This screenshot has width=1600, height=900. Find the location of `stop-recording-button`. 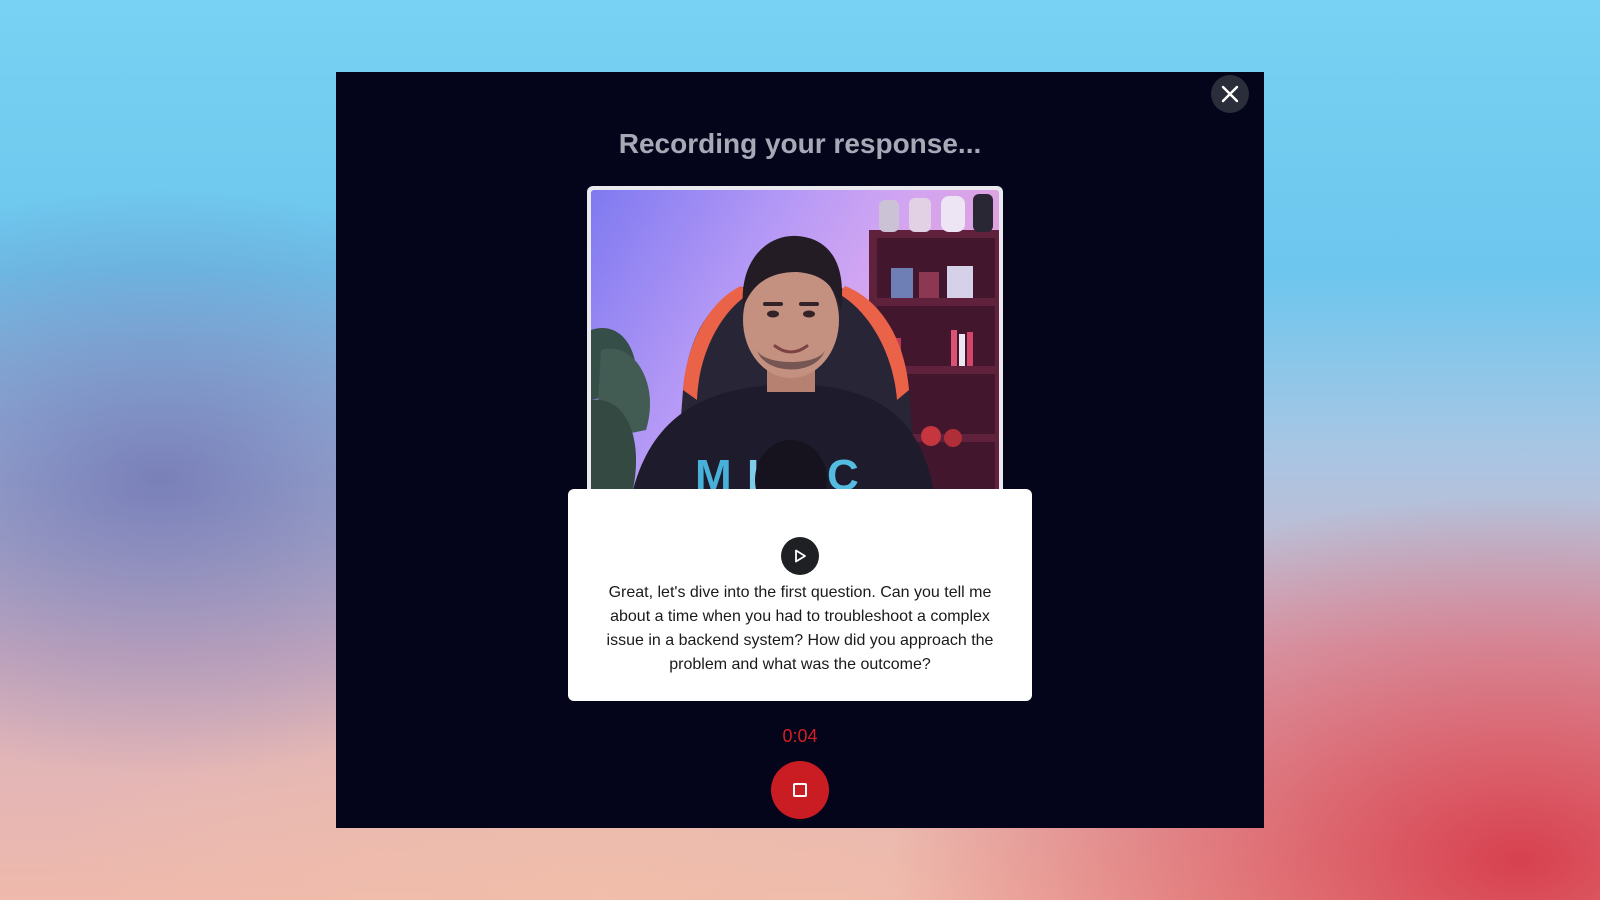

stop-recording-button is located at coordinates (800, 790).